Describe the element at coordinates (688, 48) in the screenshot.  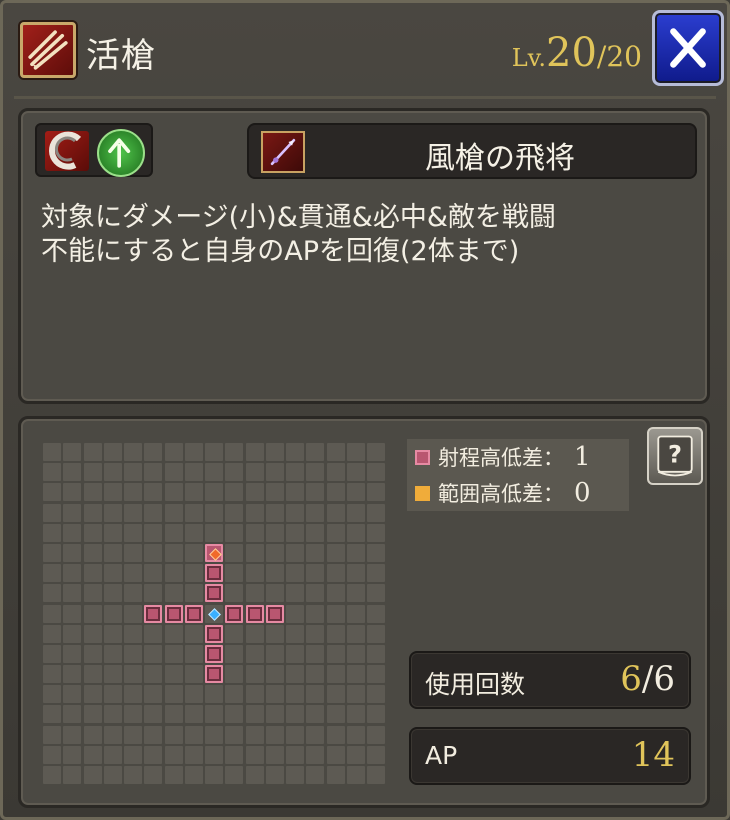
I see `close-button` at that location.